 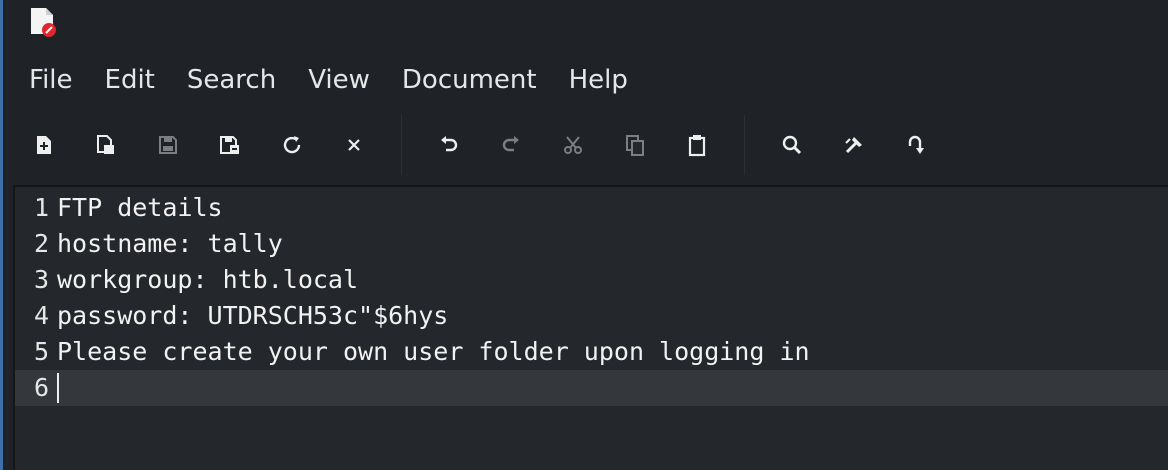 I want to click on line-number: 4, so click(x=41, y=315).